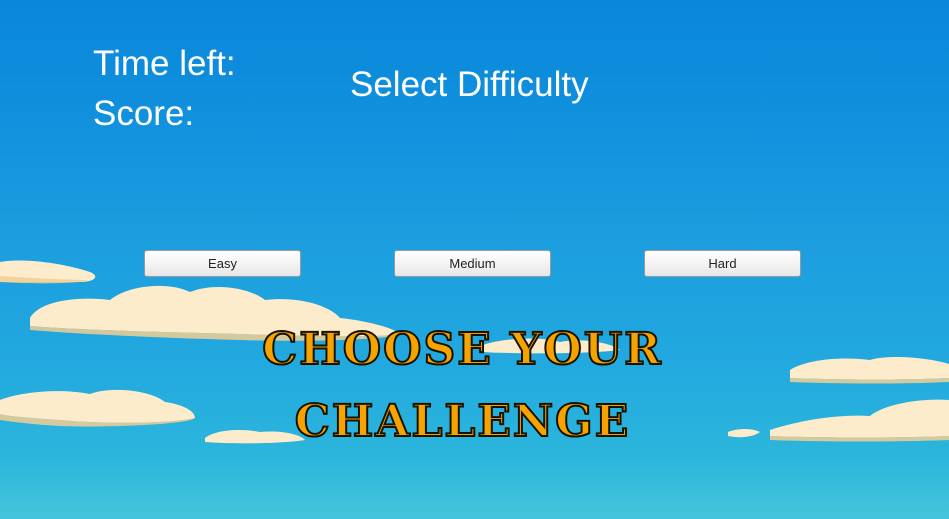  What do you see at coordinates (462, 421) in the screenshot?
I see `banner-title-line-2: CHALLENGE` at bounding box center [462, 421].